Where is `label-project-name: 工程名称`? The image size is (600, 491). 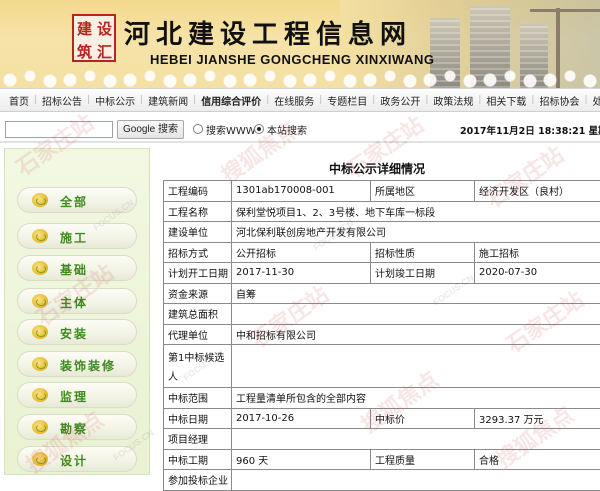
label-project-name: 工程名称 is located at coordinates (198, 211).